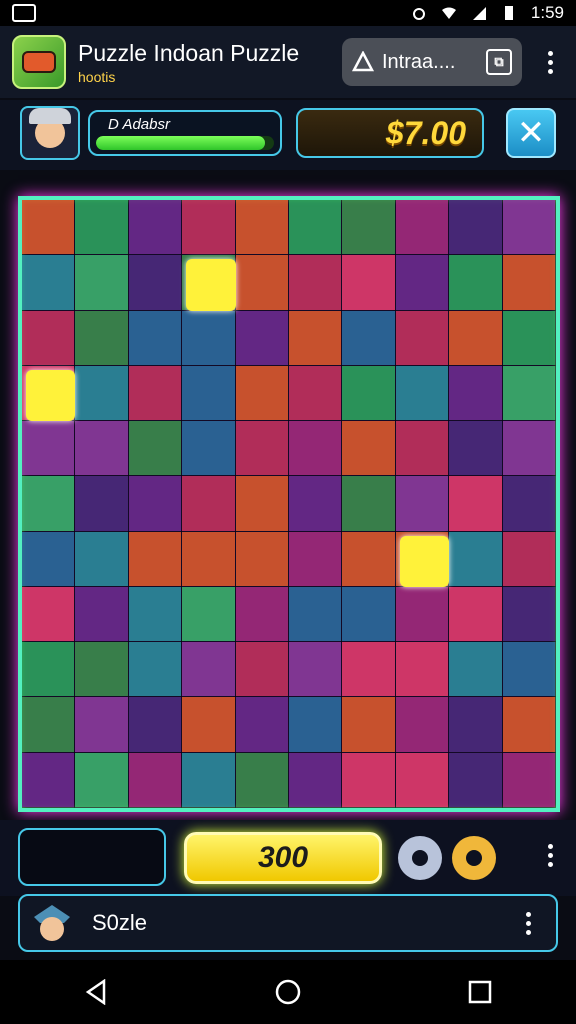 This screenshot has height=1024, width=576. What do you see at coordinates (52, 923) in the screenshot?
I see `mini-avatar` at bounding box center [52, 923].